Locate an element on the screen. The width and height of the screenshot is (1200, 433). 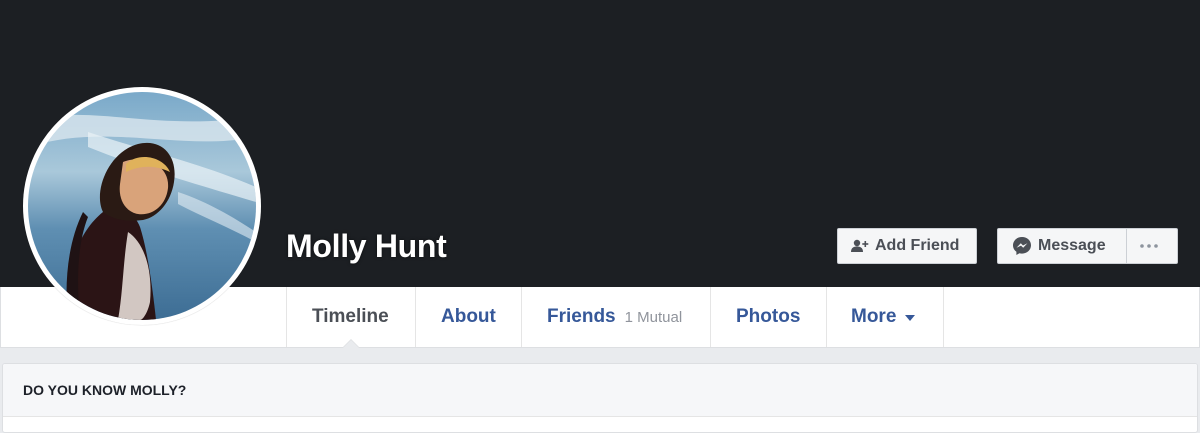
tab-timeline-label: Timeline is located at coordinates (350, 316).